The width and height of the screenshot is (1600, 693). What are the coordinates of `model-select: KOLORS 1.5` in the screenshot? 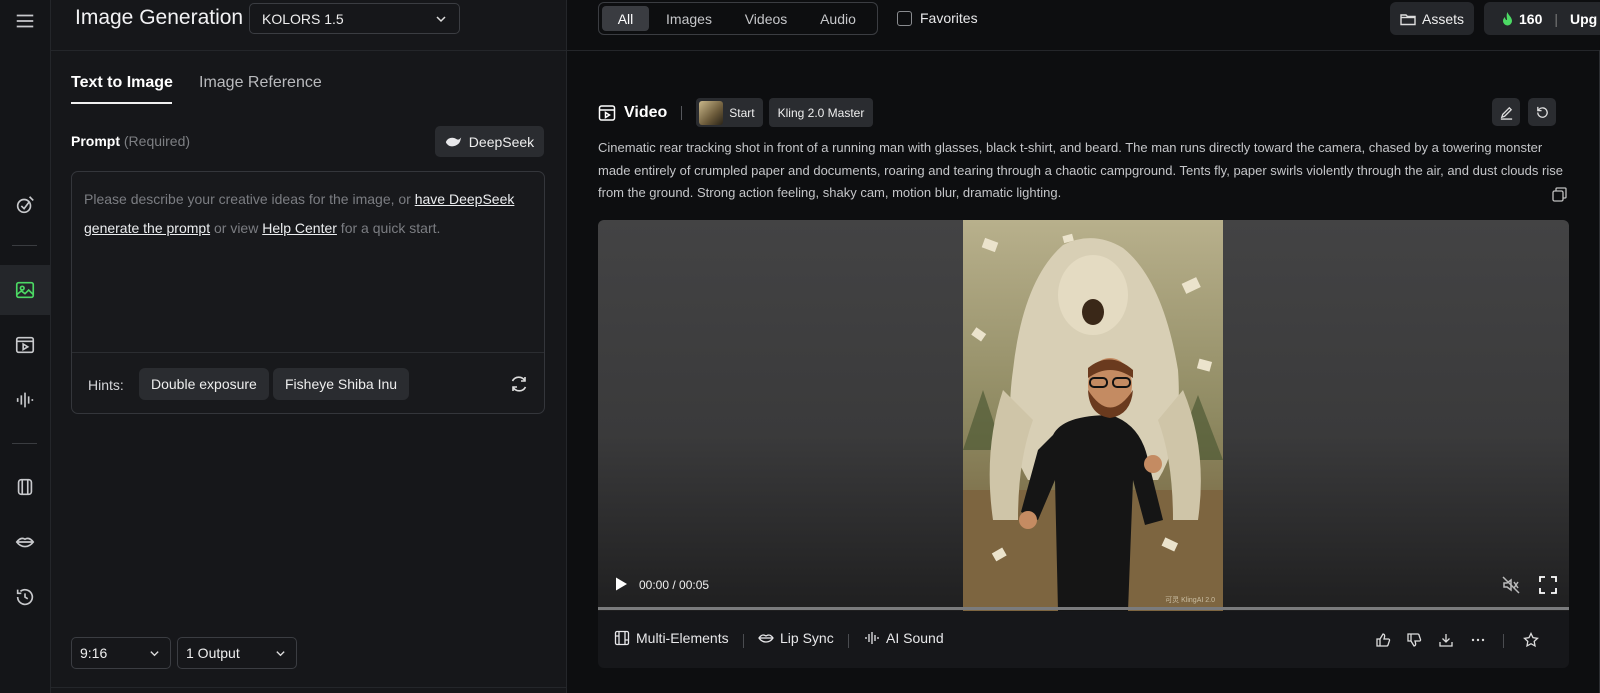 It's located at (354, 18).